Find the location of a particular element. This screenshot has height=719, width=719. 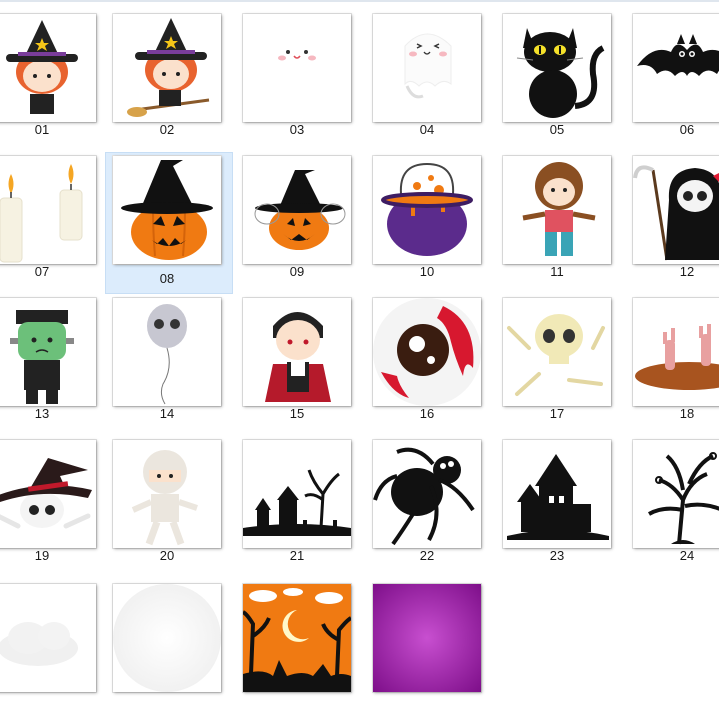

white-glow-icon is located at coordinates (167, 638).